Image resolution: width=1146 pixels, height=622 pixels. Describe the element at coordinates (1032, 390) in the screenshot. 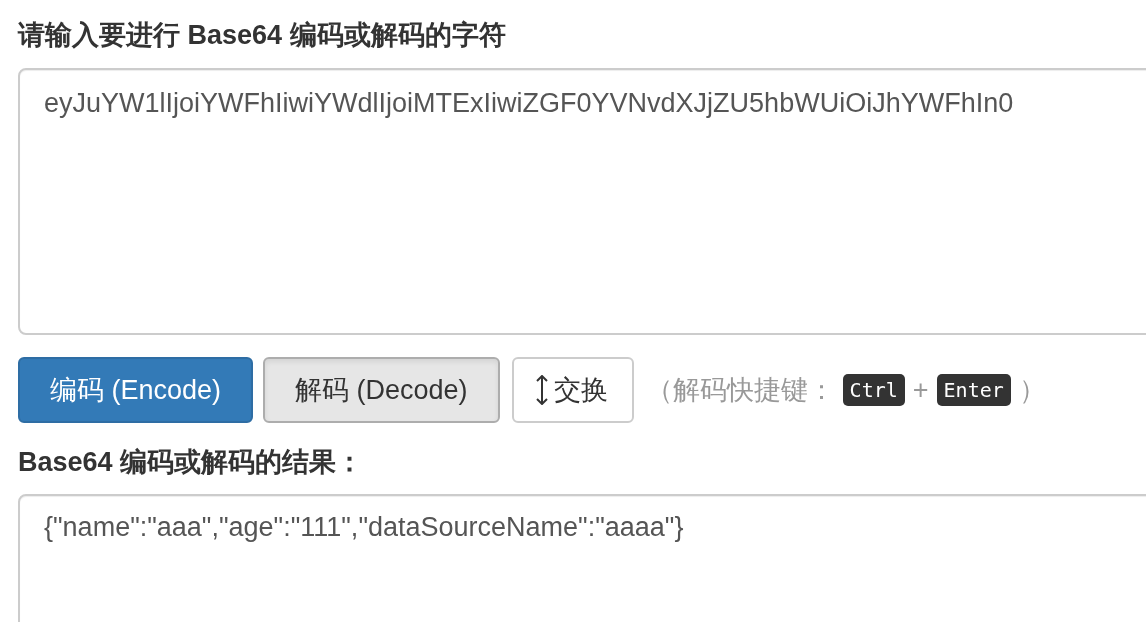

I see `hint-text: ）` at that location.